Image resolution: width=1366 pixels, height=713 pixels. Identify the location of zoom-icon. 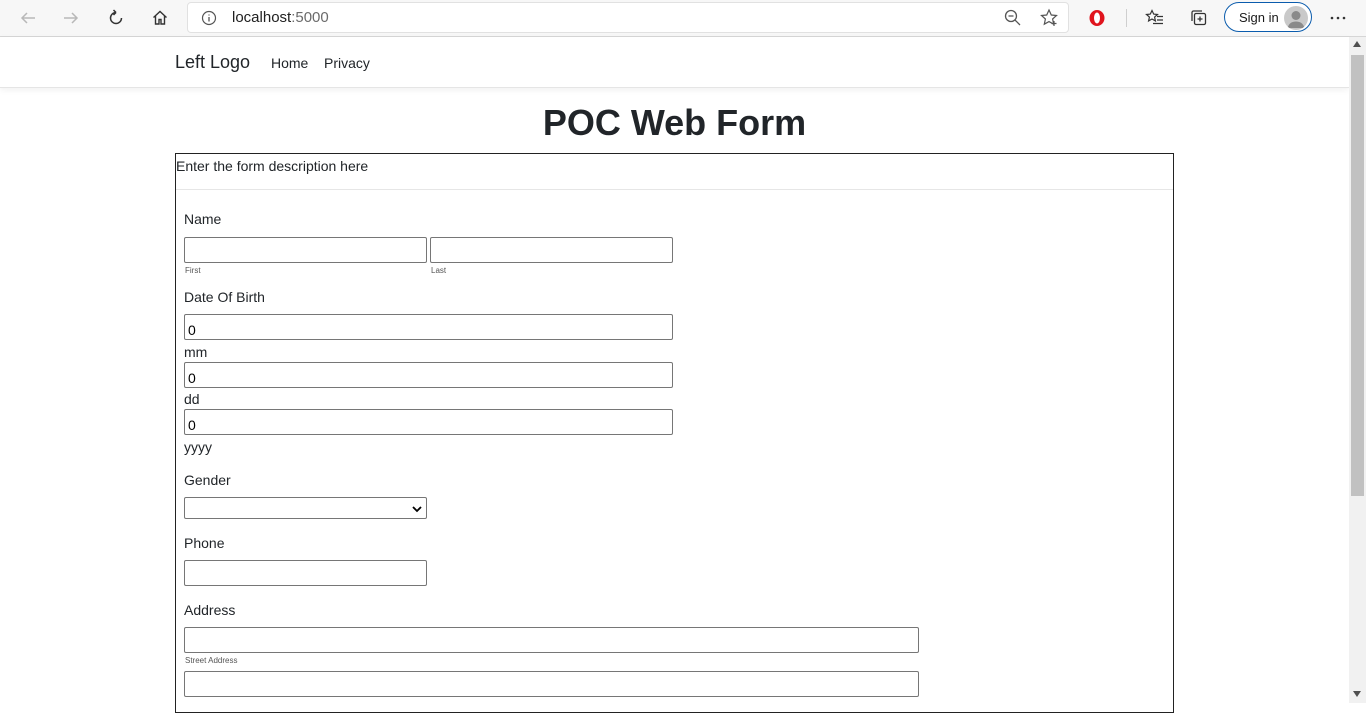
(1013, 20).